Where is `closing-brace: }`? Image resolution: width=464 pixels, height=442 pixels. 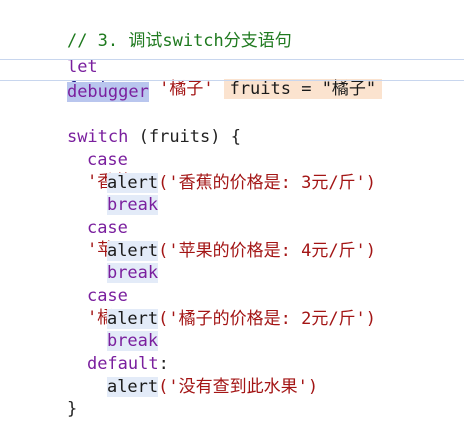
closing-brace: } is located at coordinates (72, 409).